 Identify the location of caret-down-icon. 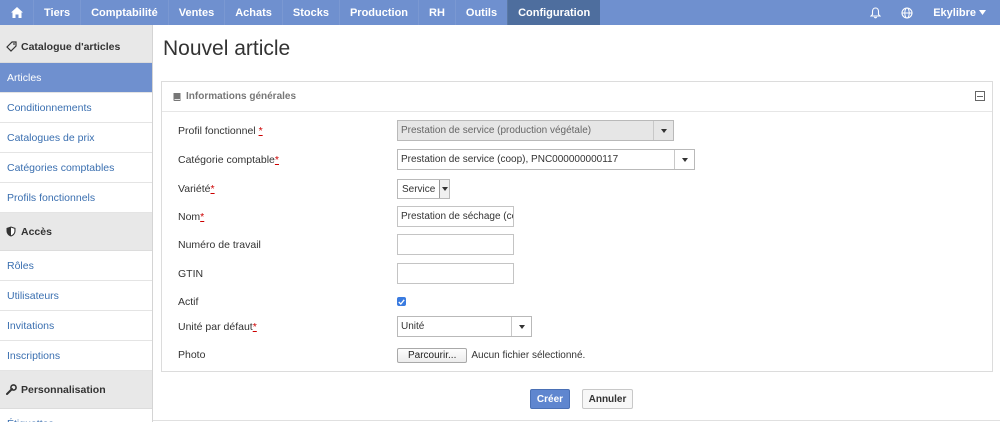
(982, 12).